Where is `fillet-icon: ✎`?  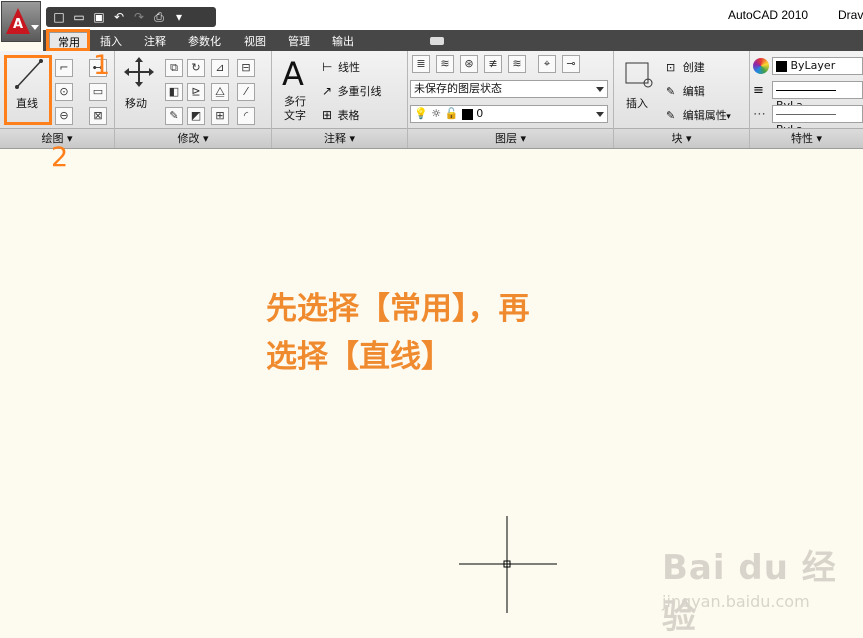 fillet-icon: ✎ is located at coordinates (174, 116).